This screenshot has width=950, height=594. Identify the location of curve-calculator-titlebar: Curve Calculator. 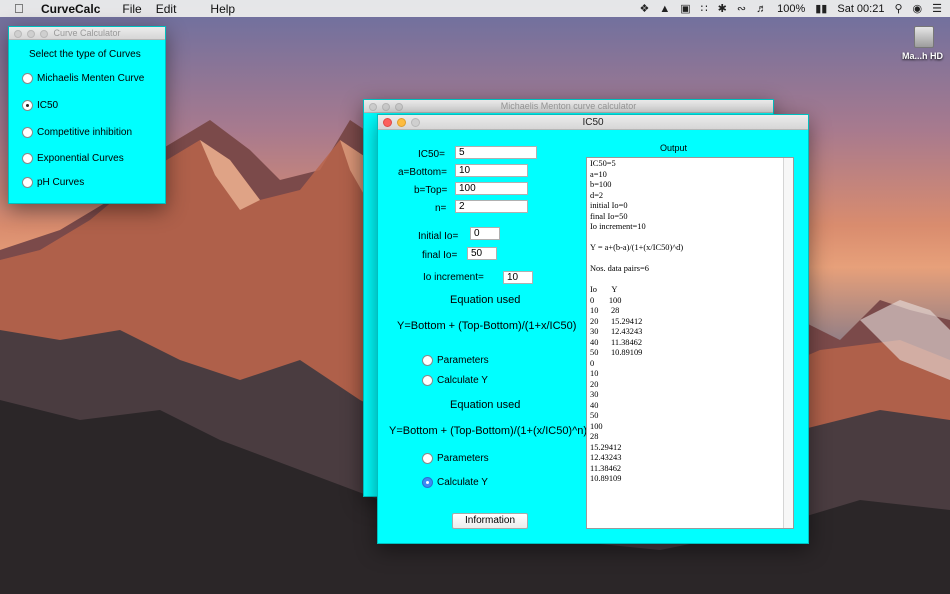
(87, 33).